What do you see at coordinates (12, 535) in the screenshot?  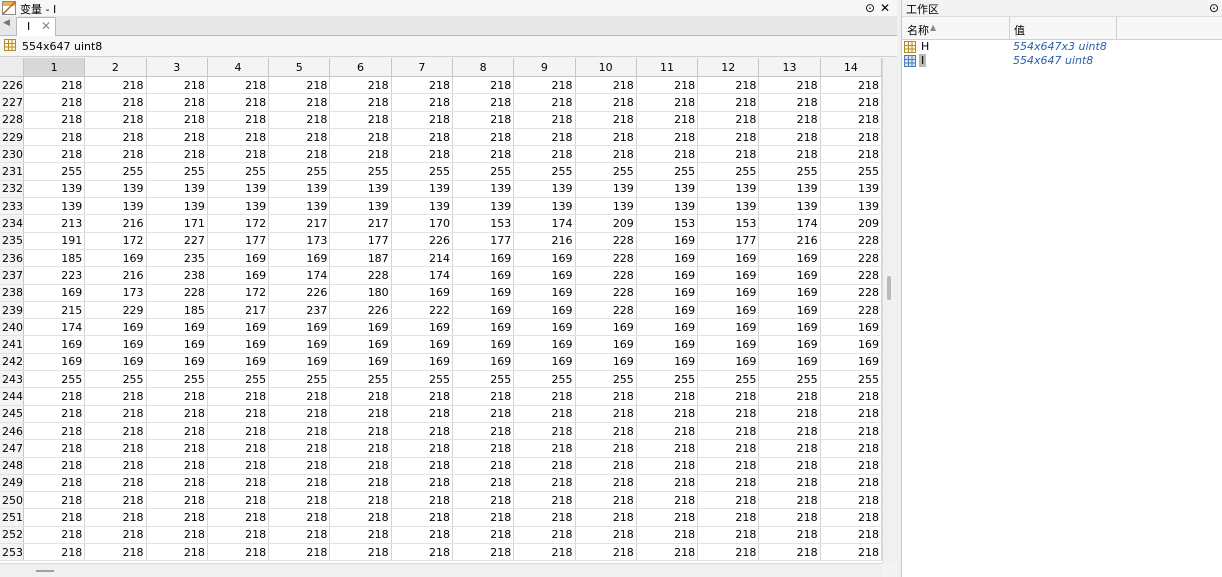 I see `row-header: 252` at bounding box center [12, 535].